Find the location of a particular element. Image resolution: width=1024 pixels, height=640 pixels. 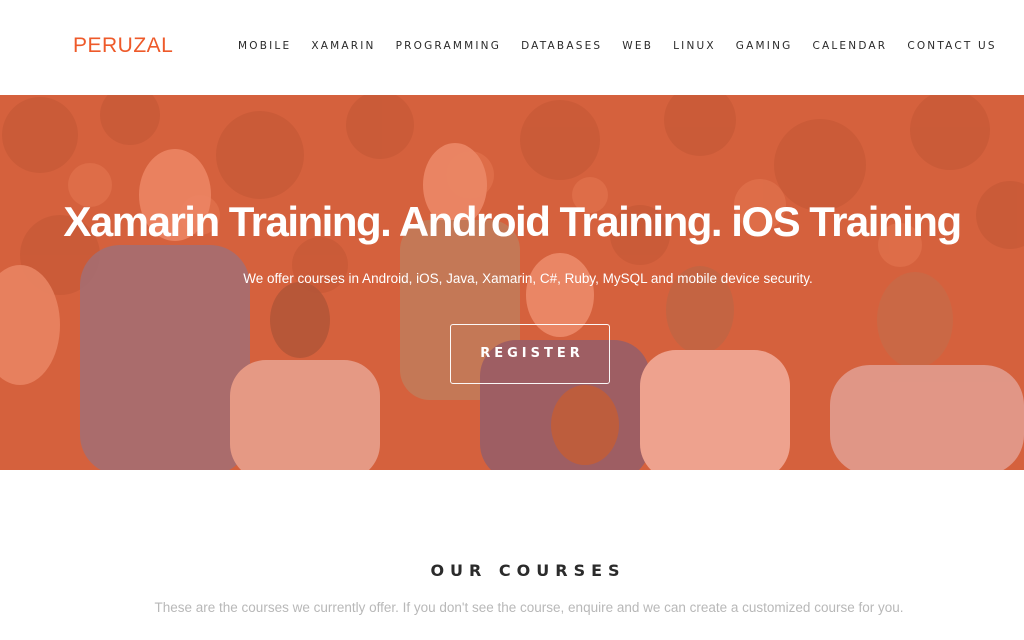

nav-item-xamarin: XAMARIN is located at coordinates (343, 46).